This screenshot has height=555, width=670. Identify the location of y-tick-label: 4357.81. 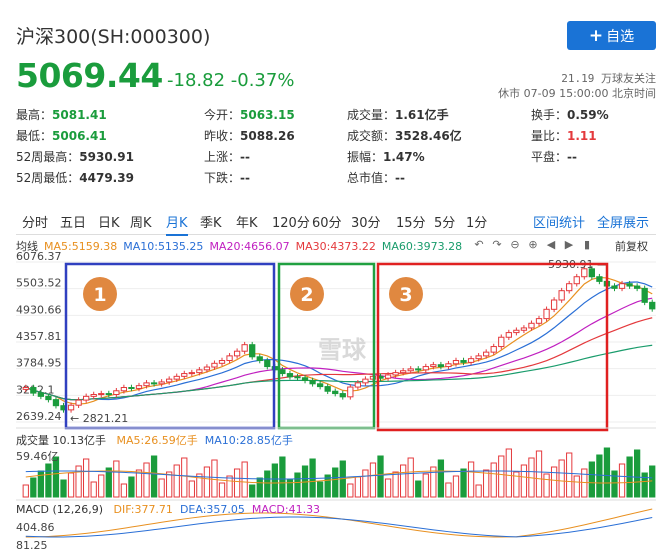
(39, 336).